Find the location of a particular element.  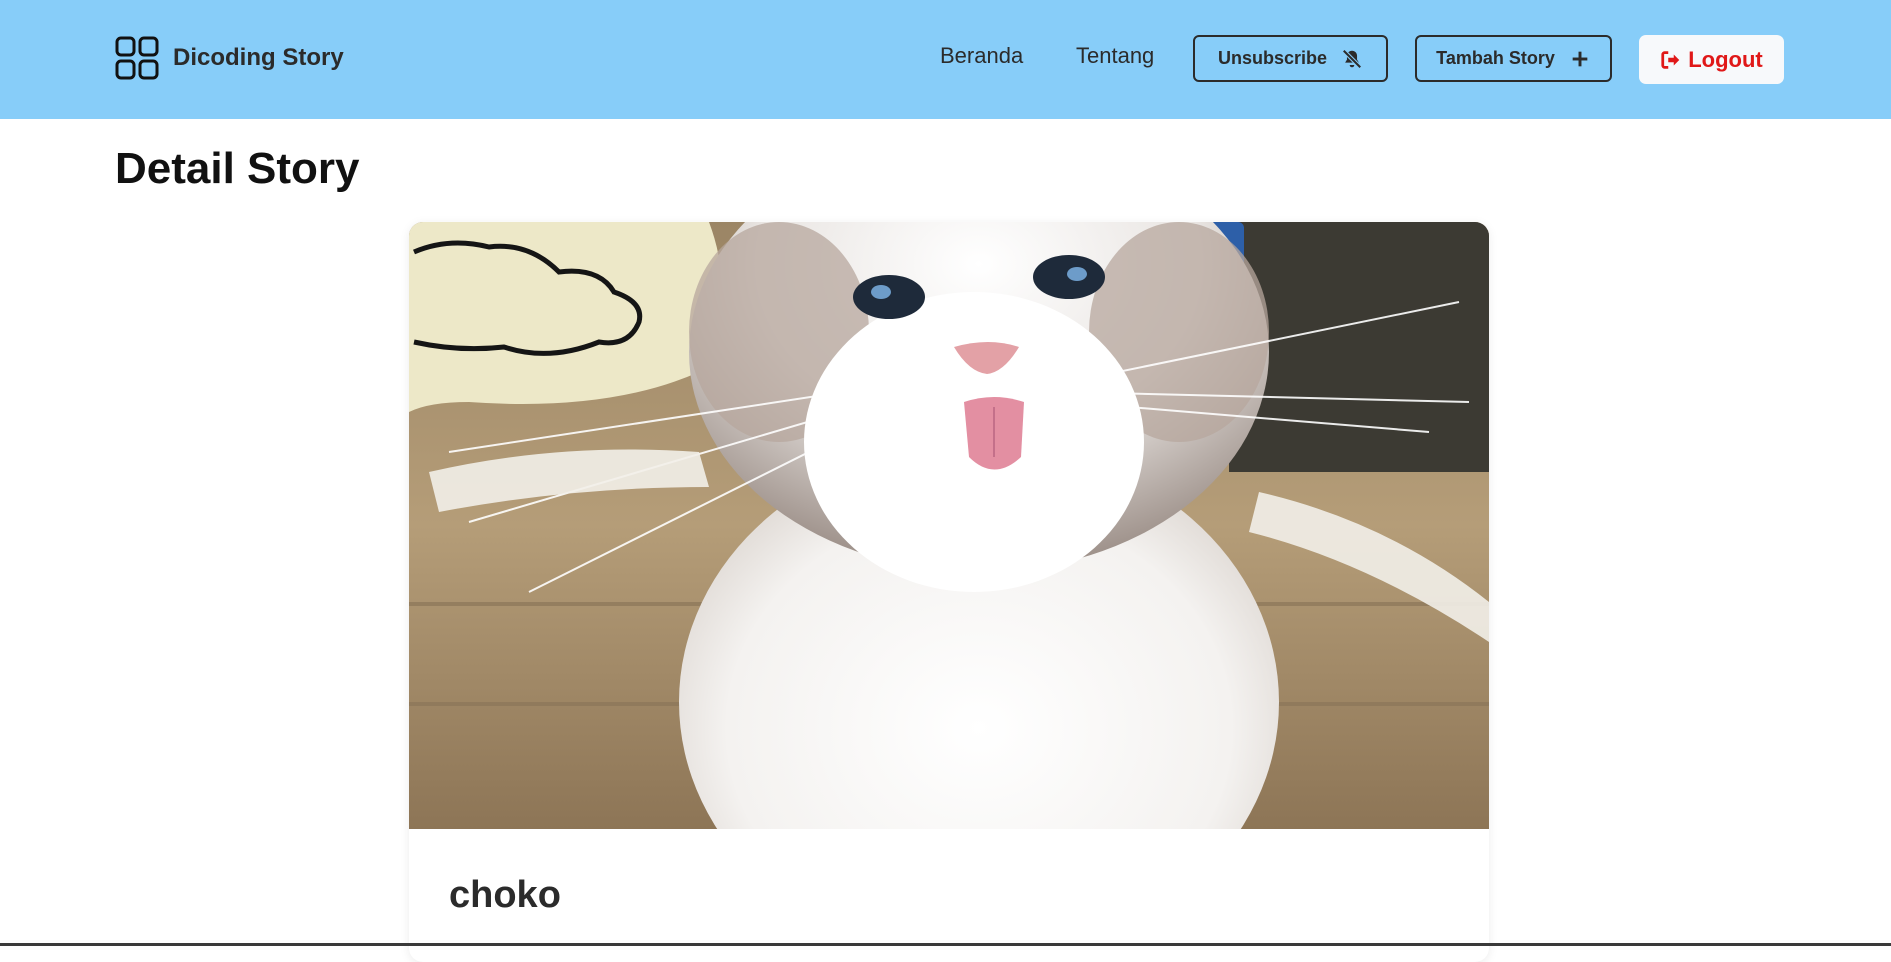

brand-link: Dicoding Story is located at coordinates (229, 58).